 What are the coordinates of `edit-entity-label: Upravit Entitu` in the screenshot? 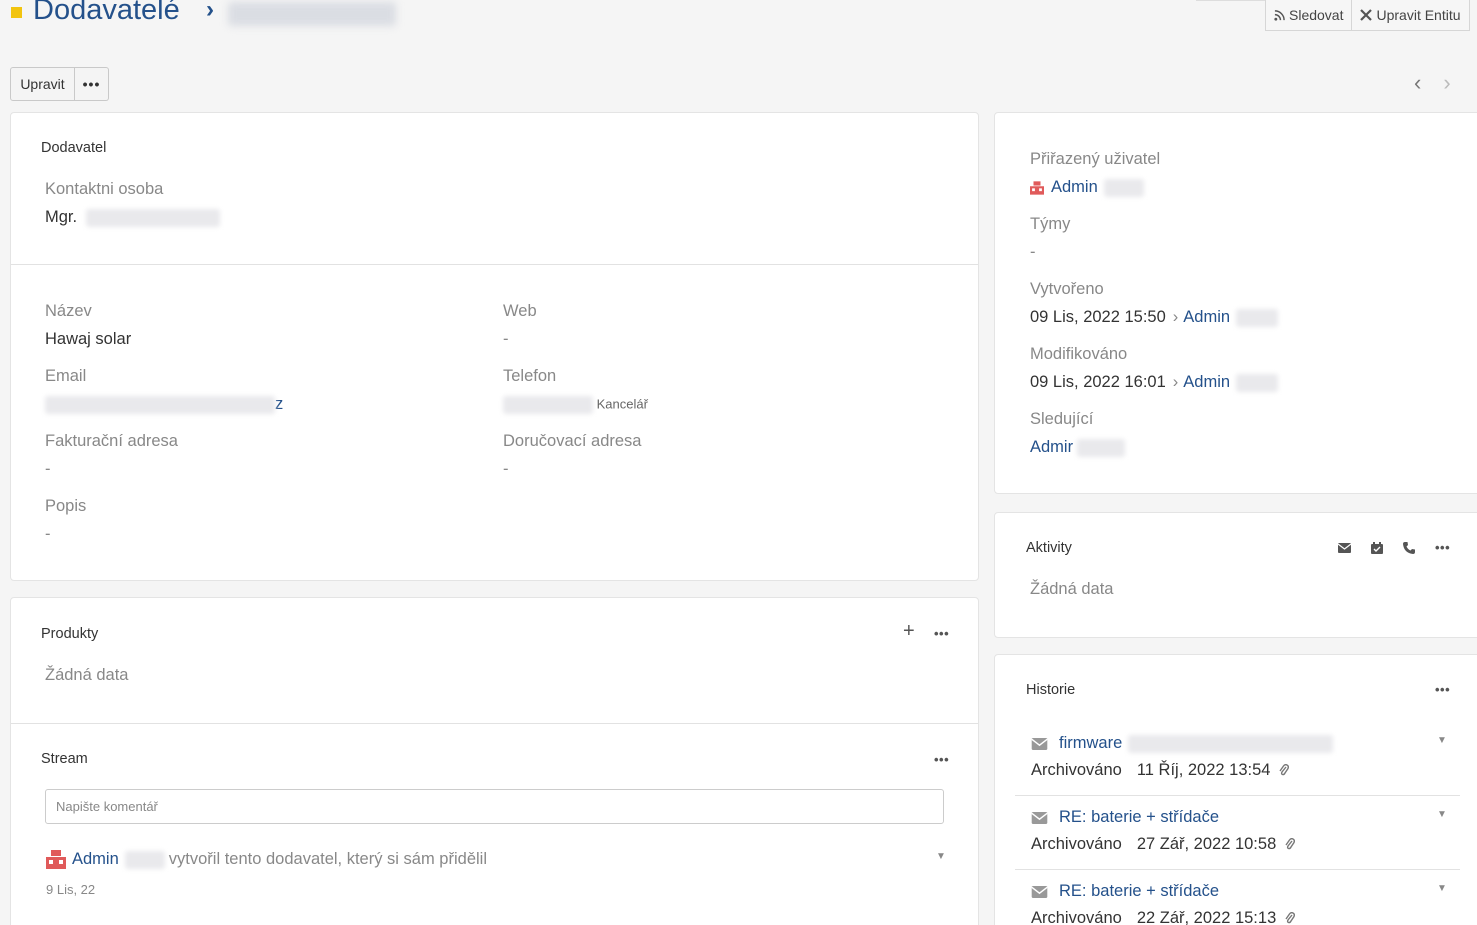 It's located at (1418, 15).